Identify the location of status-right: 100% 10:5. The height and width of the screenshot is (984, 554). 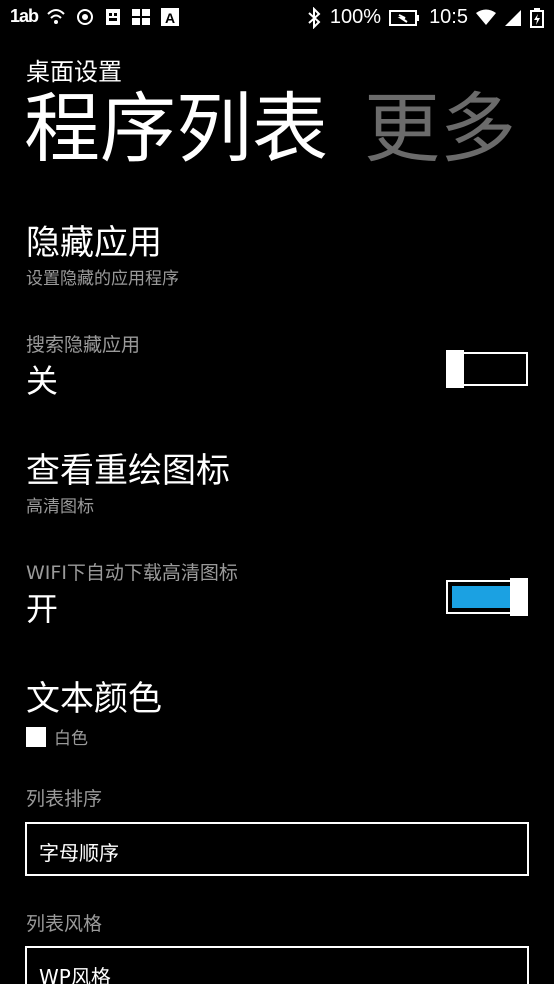
(425, 17).